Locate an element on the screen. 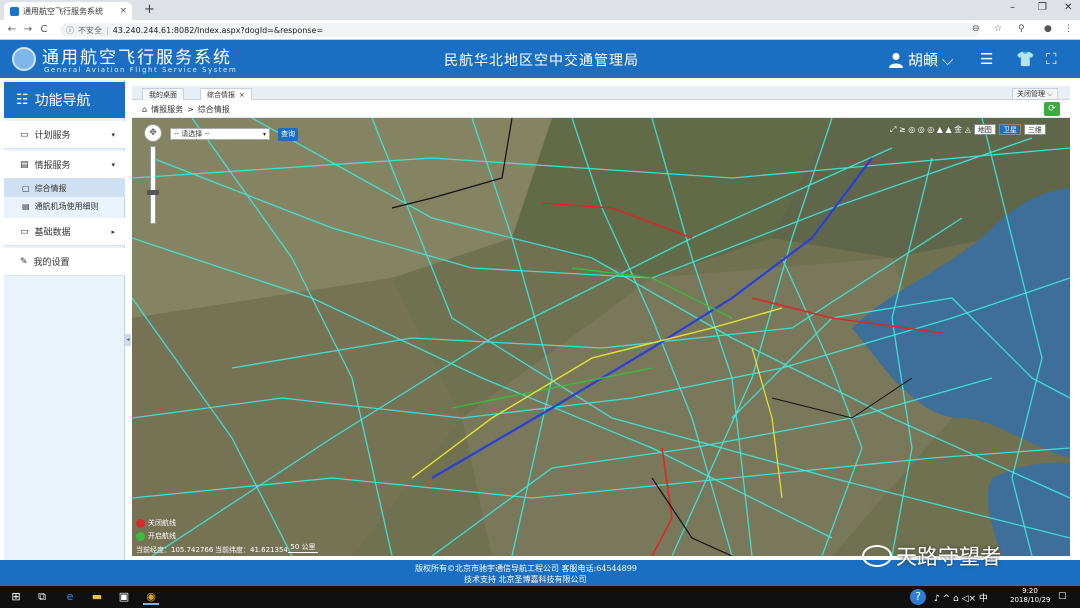  sidebar-subitem-comprehensive-intel: ▢ 综合情报 is located at coordinates (64, 188).